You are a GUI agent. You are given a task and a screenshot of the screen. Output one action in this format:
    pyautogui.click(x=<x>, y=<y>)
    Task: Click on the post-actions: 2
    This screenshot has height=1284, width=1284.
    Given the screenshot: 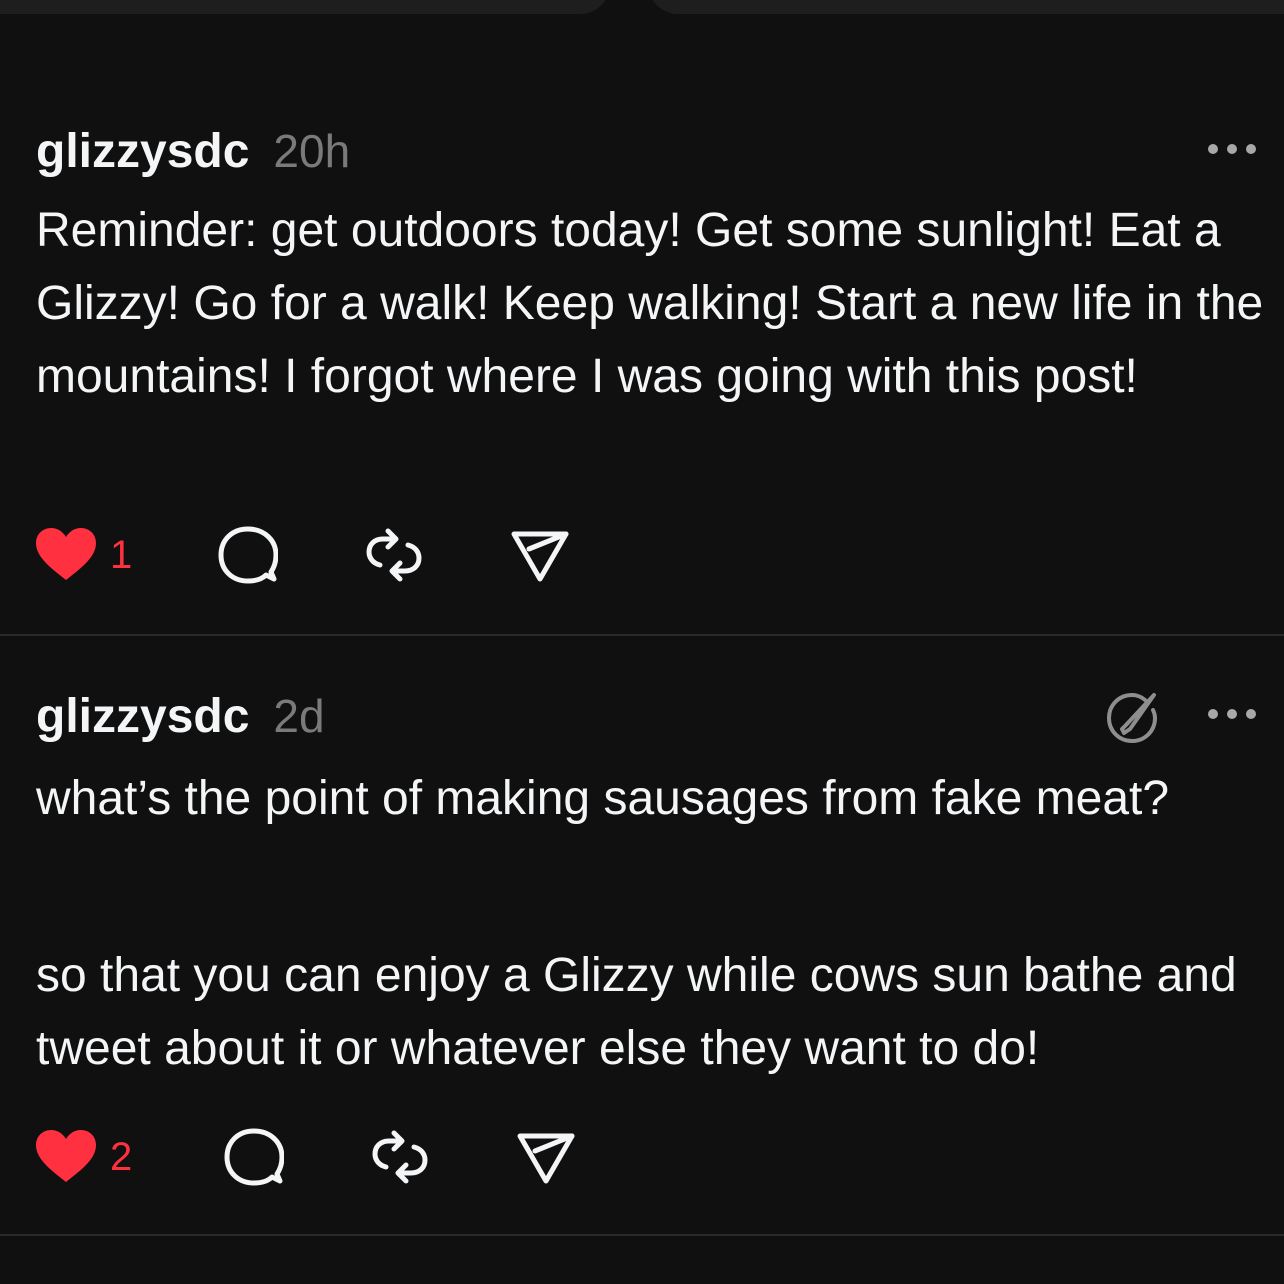 What is the action you would take?
    pyautogui.click(x=336, y=1157)
    